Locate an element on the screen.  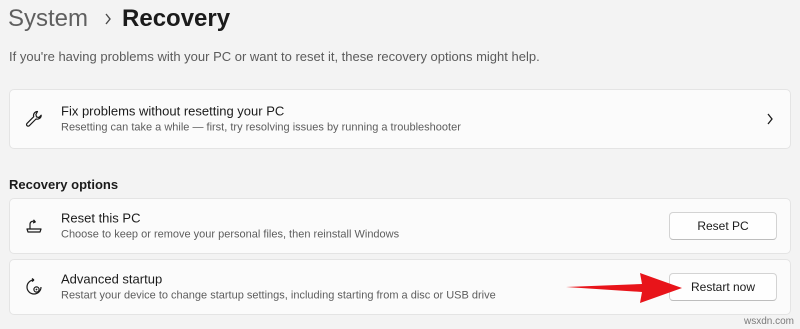
fix-problems-title: Fix problems without resetting your PC is located at coordinates (173, 111).